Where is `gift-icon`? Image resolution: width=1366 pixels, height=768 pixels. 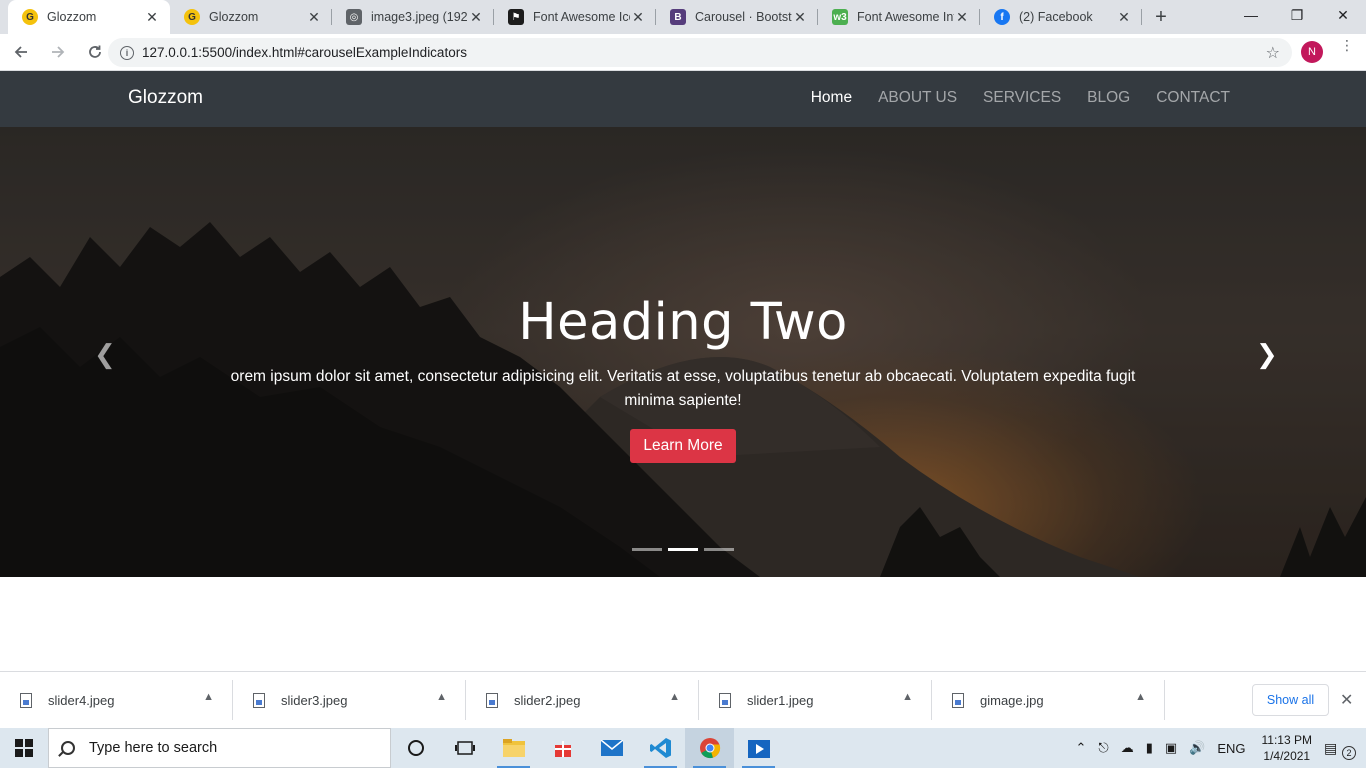 gift-icon is located at coordinates (562, 749).